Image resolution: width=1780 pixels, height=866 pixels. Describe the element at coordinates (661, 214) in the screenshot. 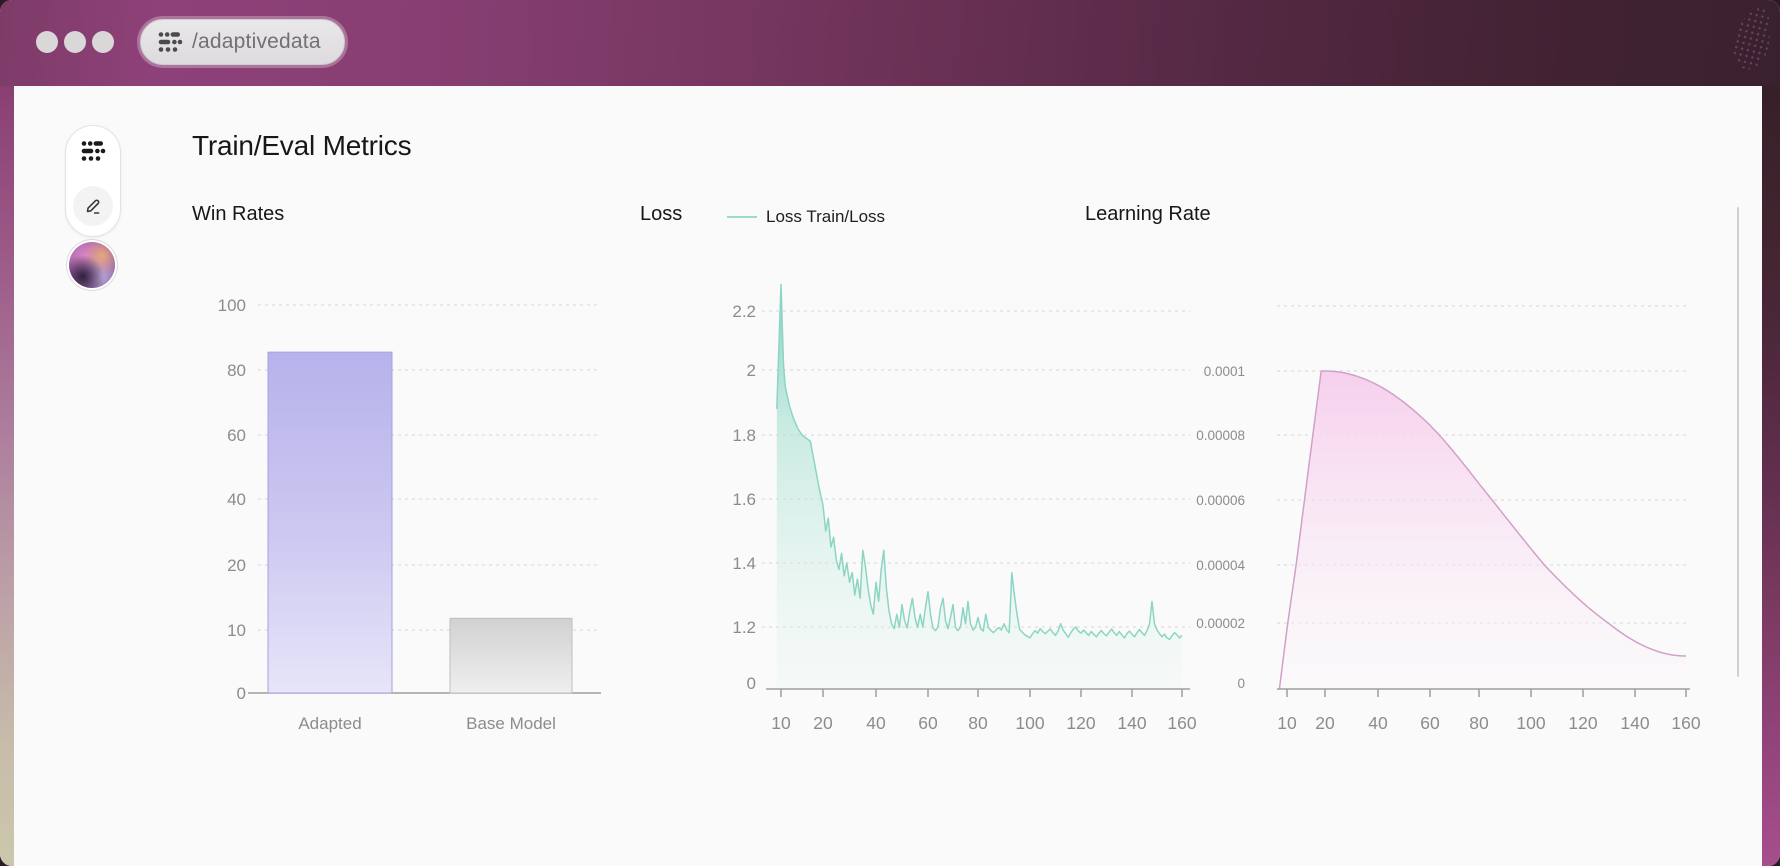

I see `loss-title: Loss` at that location.